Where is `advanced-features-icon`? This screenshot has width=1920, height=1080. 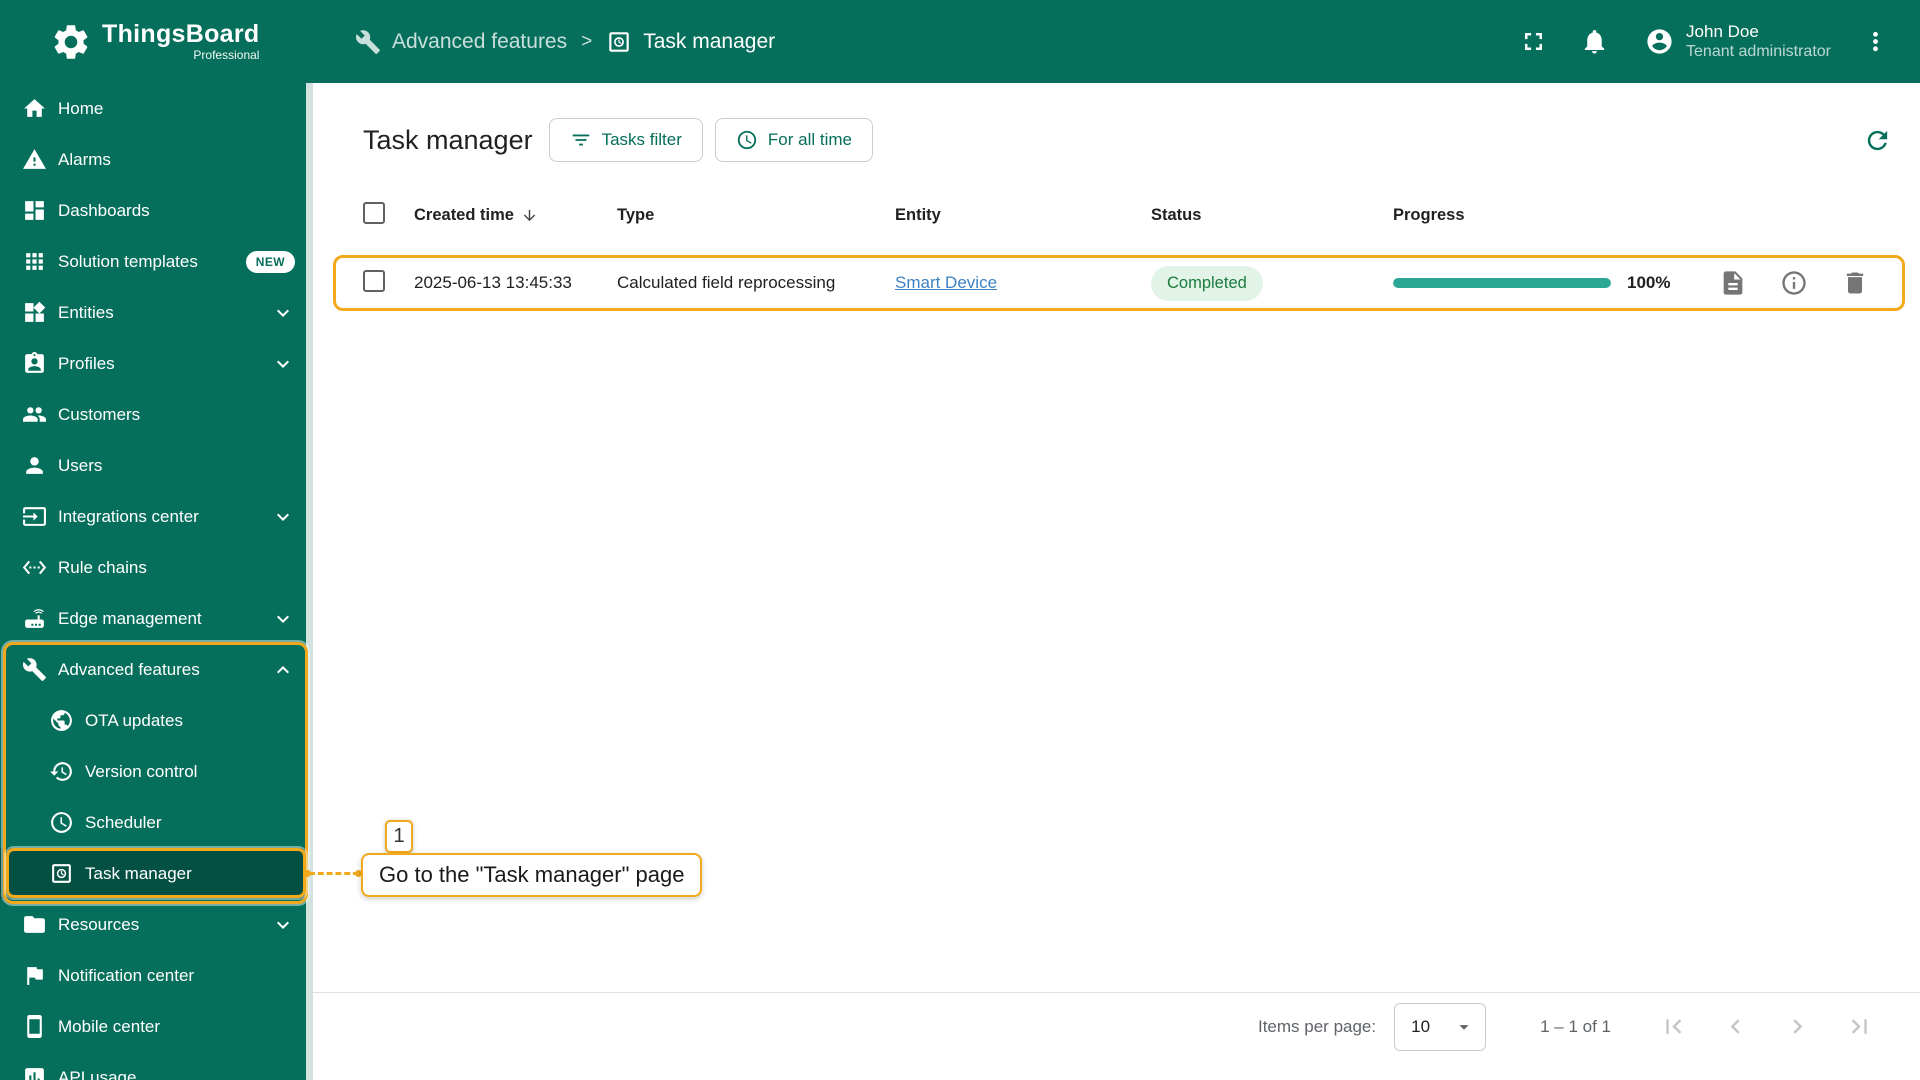 advanced-features-icon is located at coordinates (368, 41).